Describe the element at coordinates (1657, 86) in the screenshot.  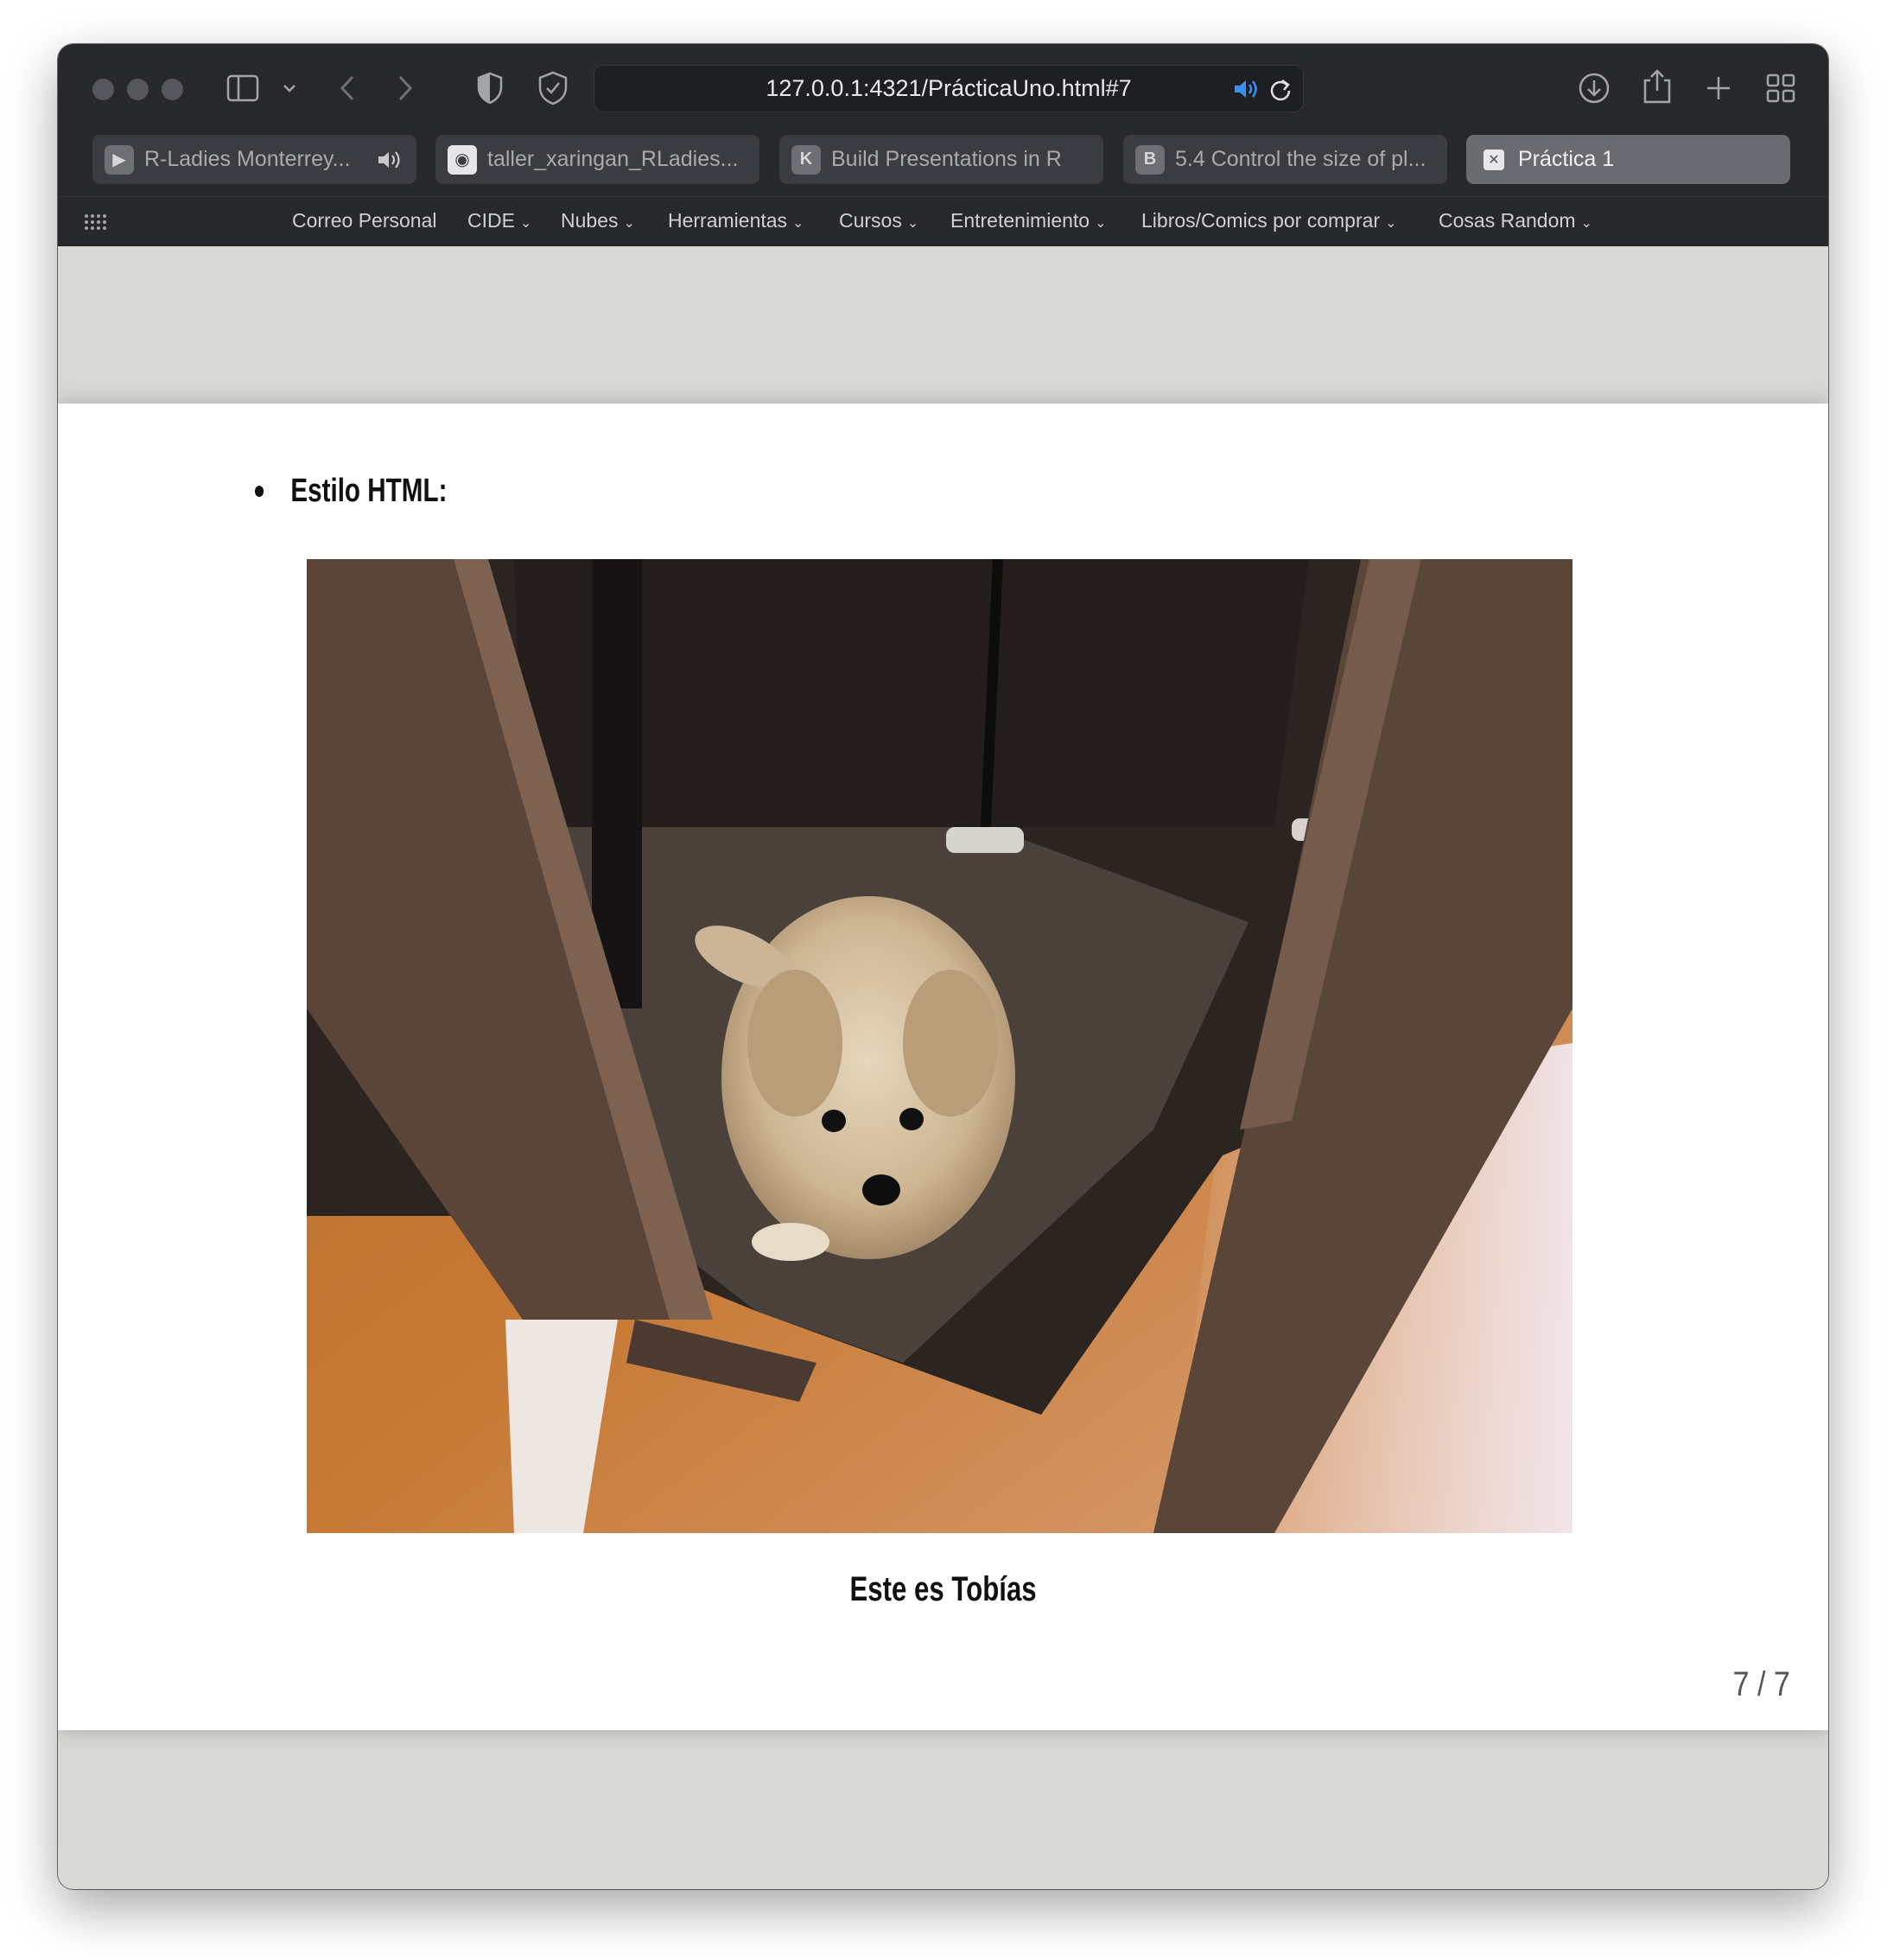
I see `share-icon` at that location.